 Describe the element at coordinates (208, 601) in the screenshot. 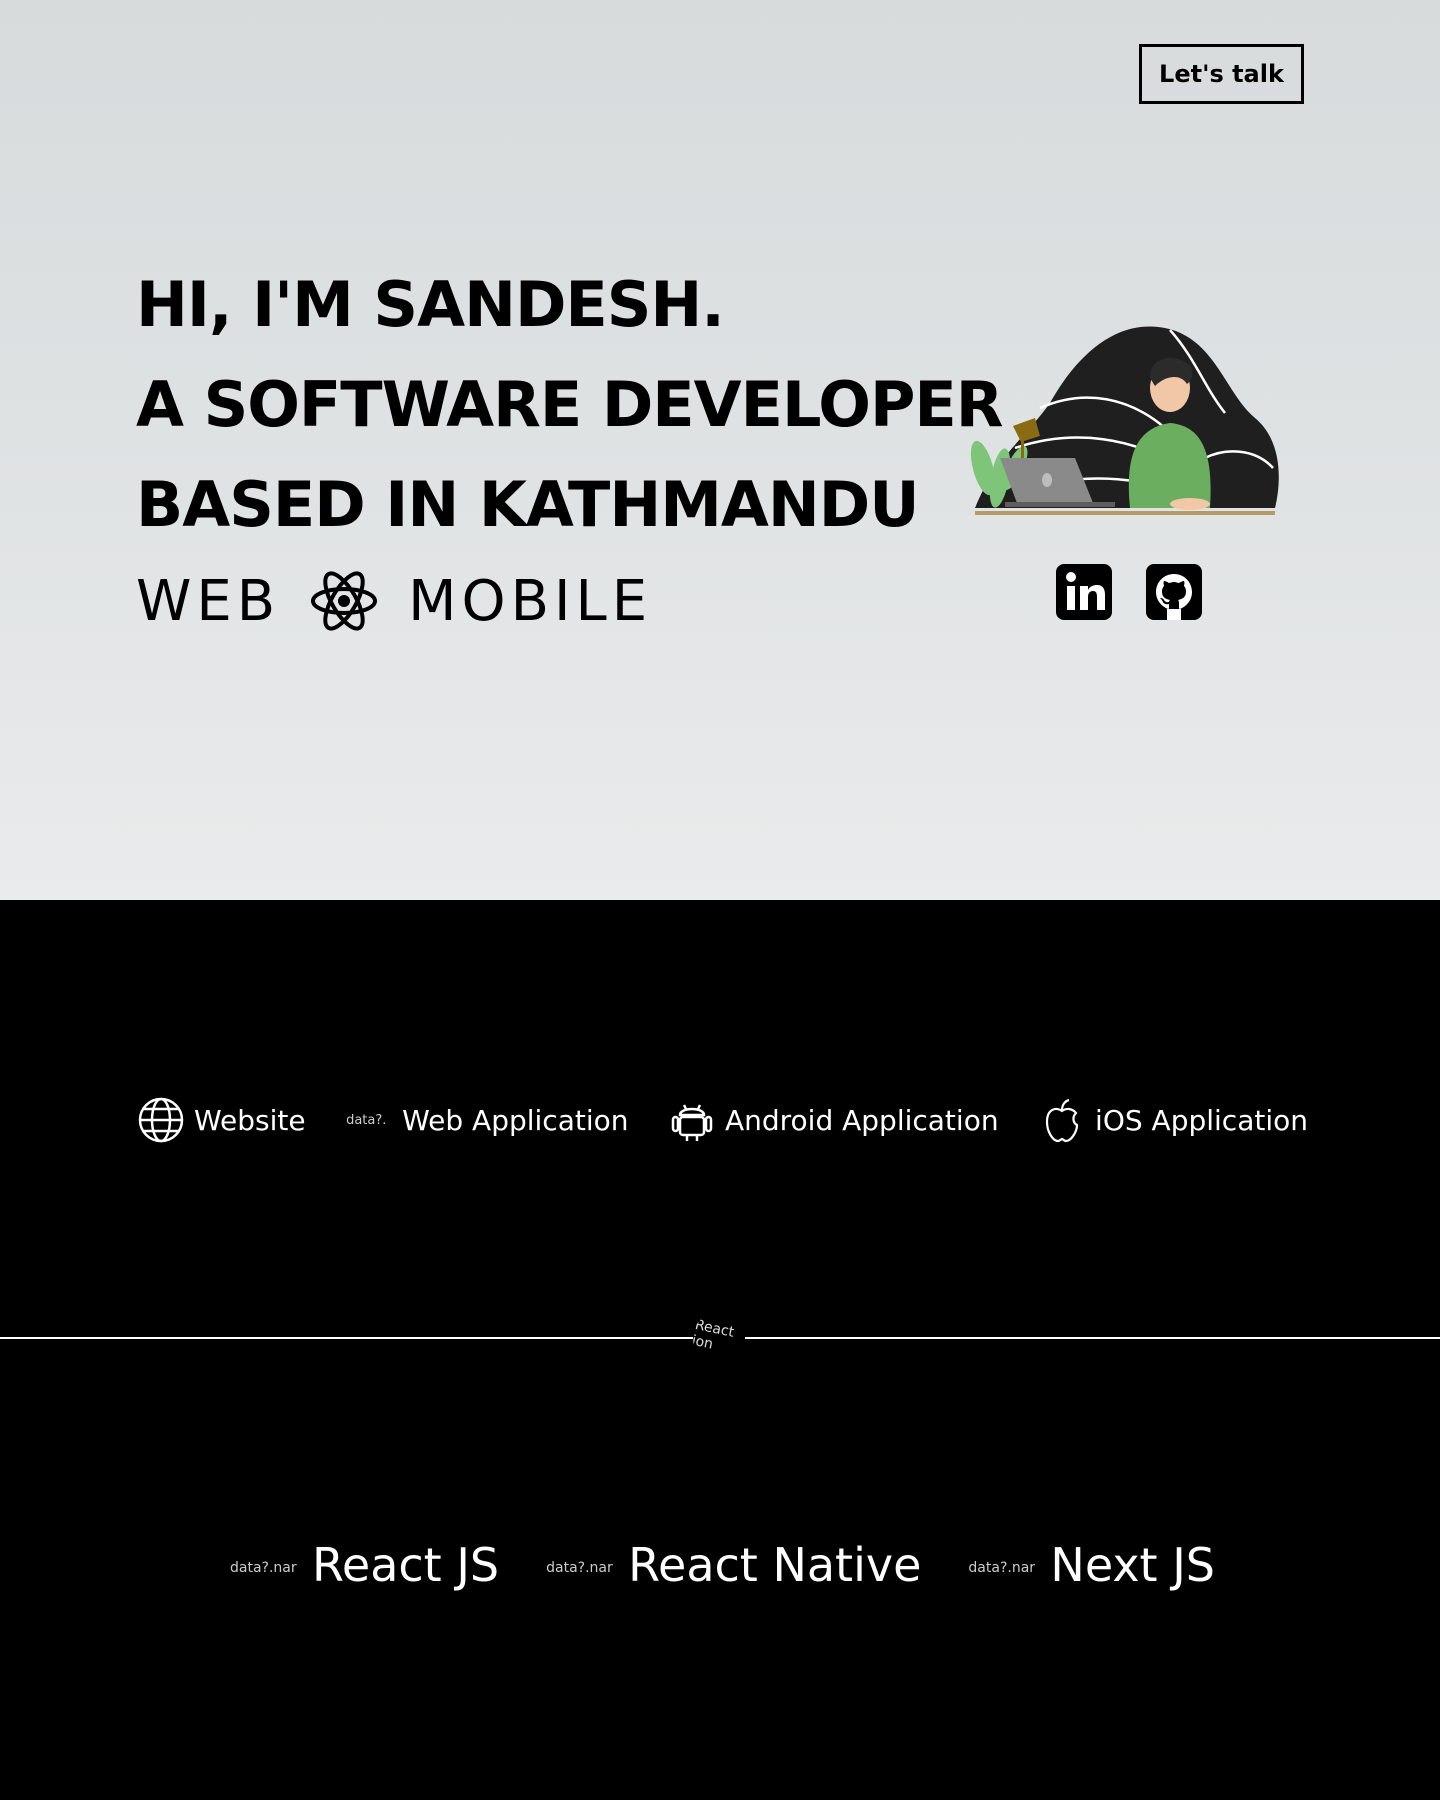

I see `tagline-web: WEB` at that location.